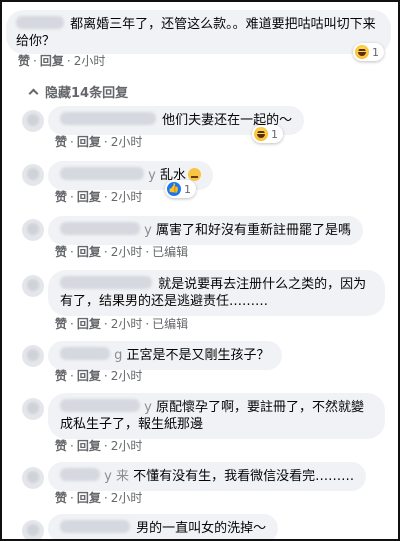 This screenshot has height=541, width=400. I want to click on commenter-name-tail: y 来, so click(116, 476).